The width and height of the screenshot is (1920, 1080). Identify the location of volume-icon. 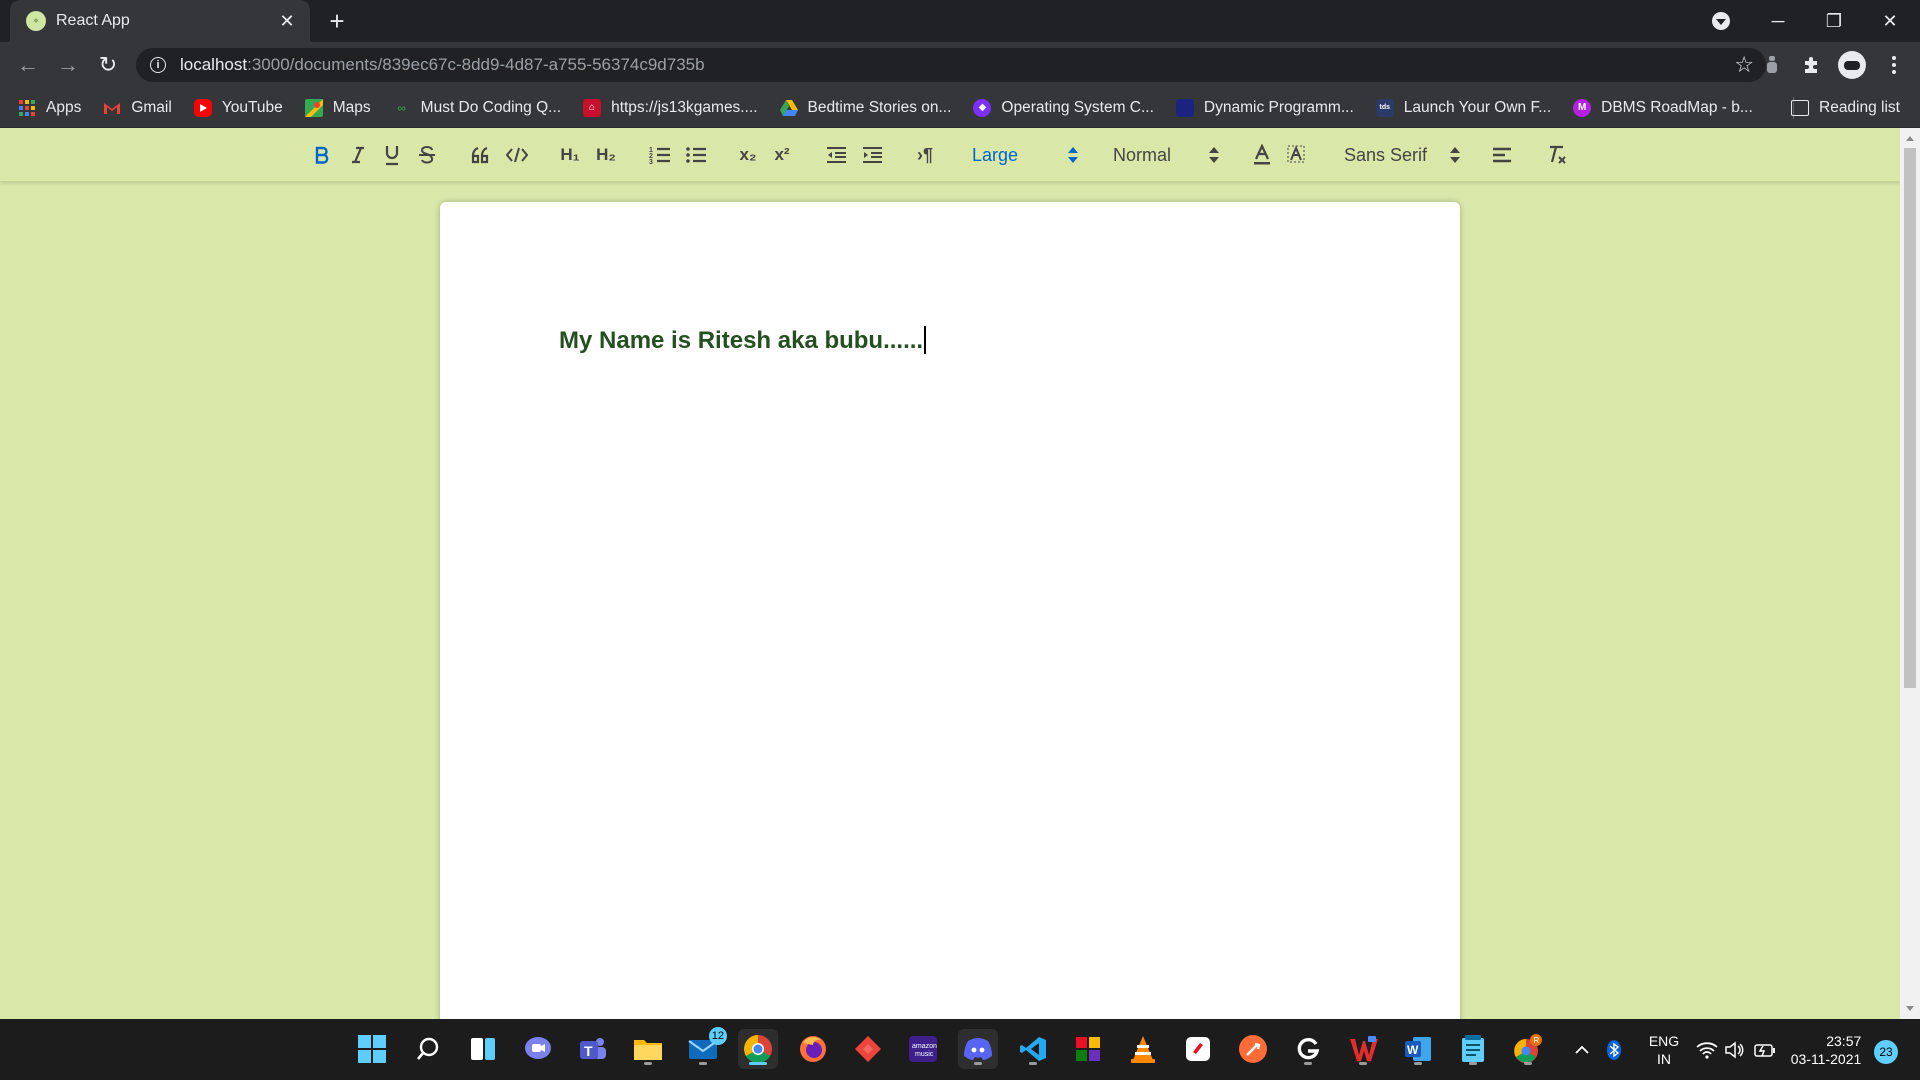
(1734, 1049).